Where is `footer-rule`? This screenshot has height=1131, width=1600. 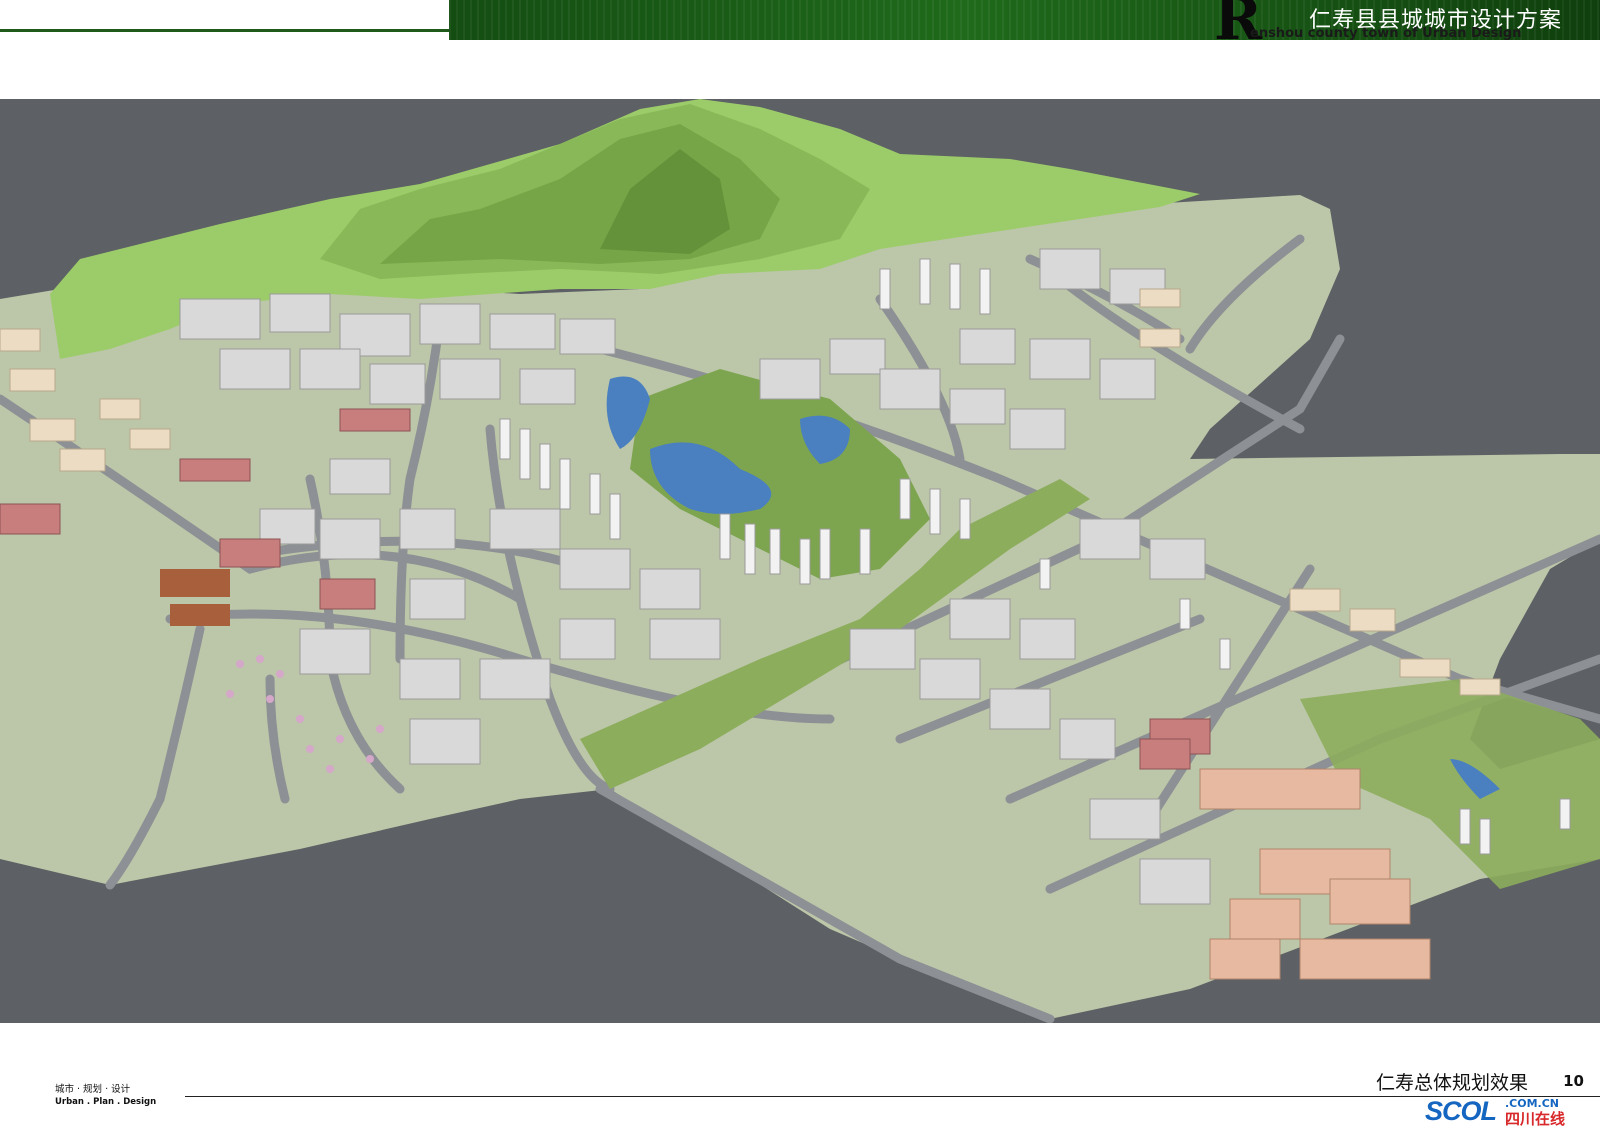
footer-rule is located at coordinates (892, 1096).